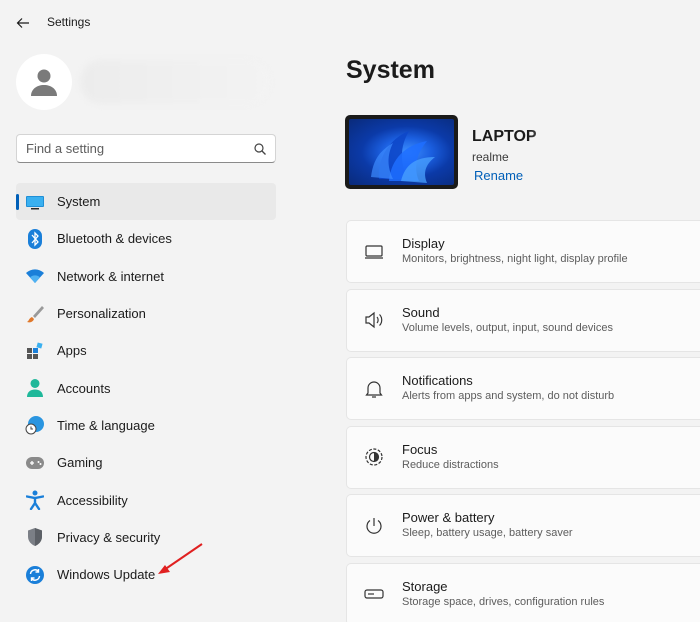 This screenshot has width=700, height=622. Describe the element at coordinates (403, 157) in the screenshot. I see `bloom-wallpaper-icon` at that location.